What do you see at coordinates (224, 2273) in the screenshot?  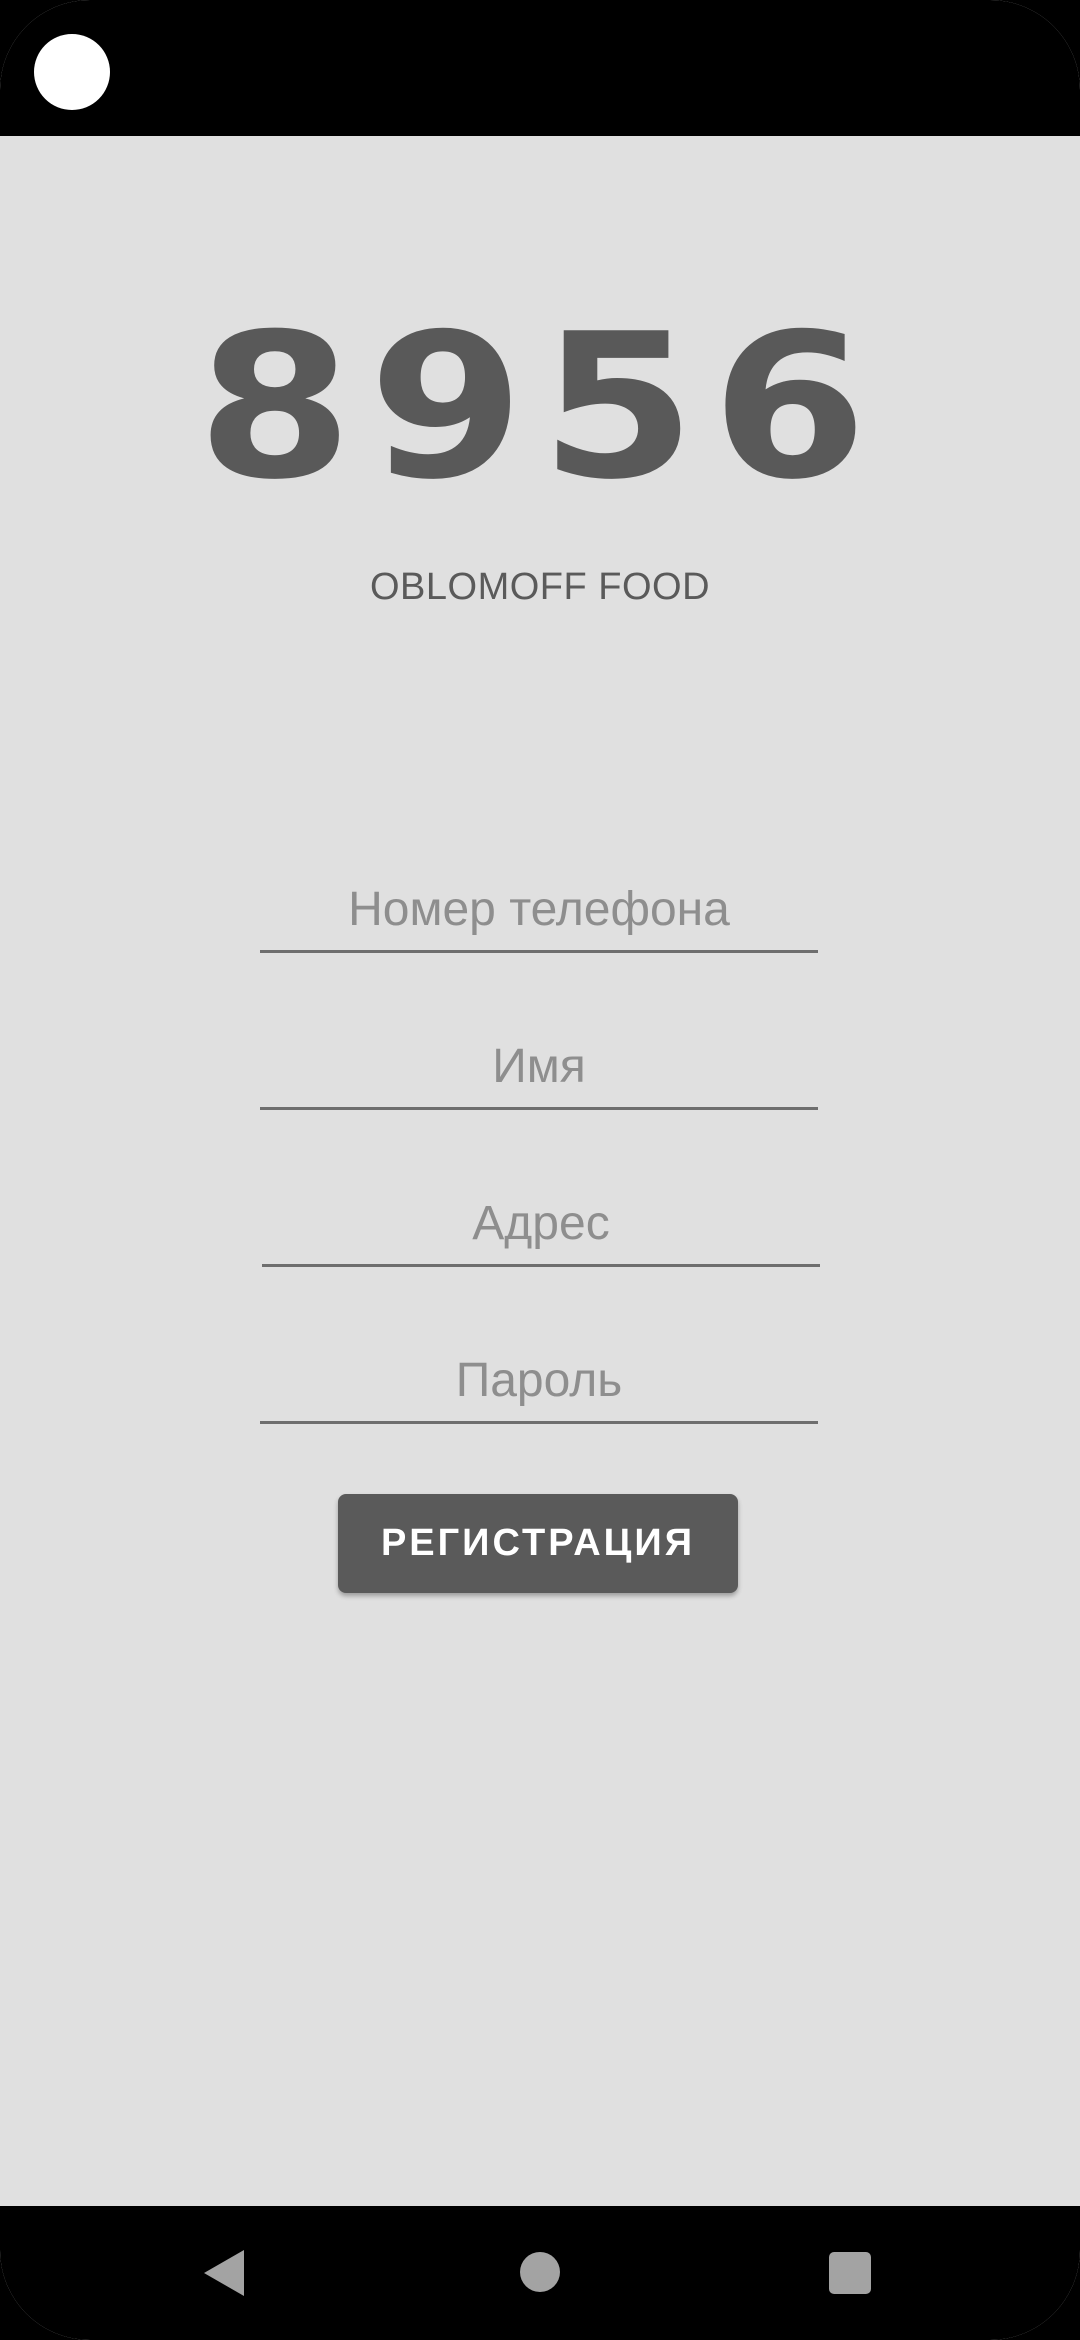 I see `back-triangle-icon` at bounding box center [224, 2273].